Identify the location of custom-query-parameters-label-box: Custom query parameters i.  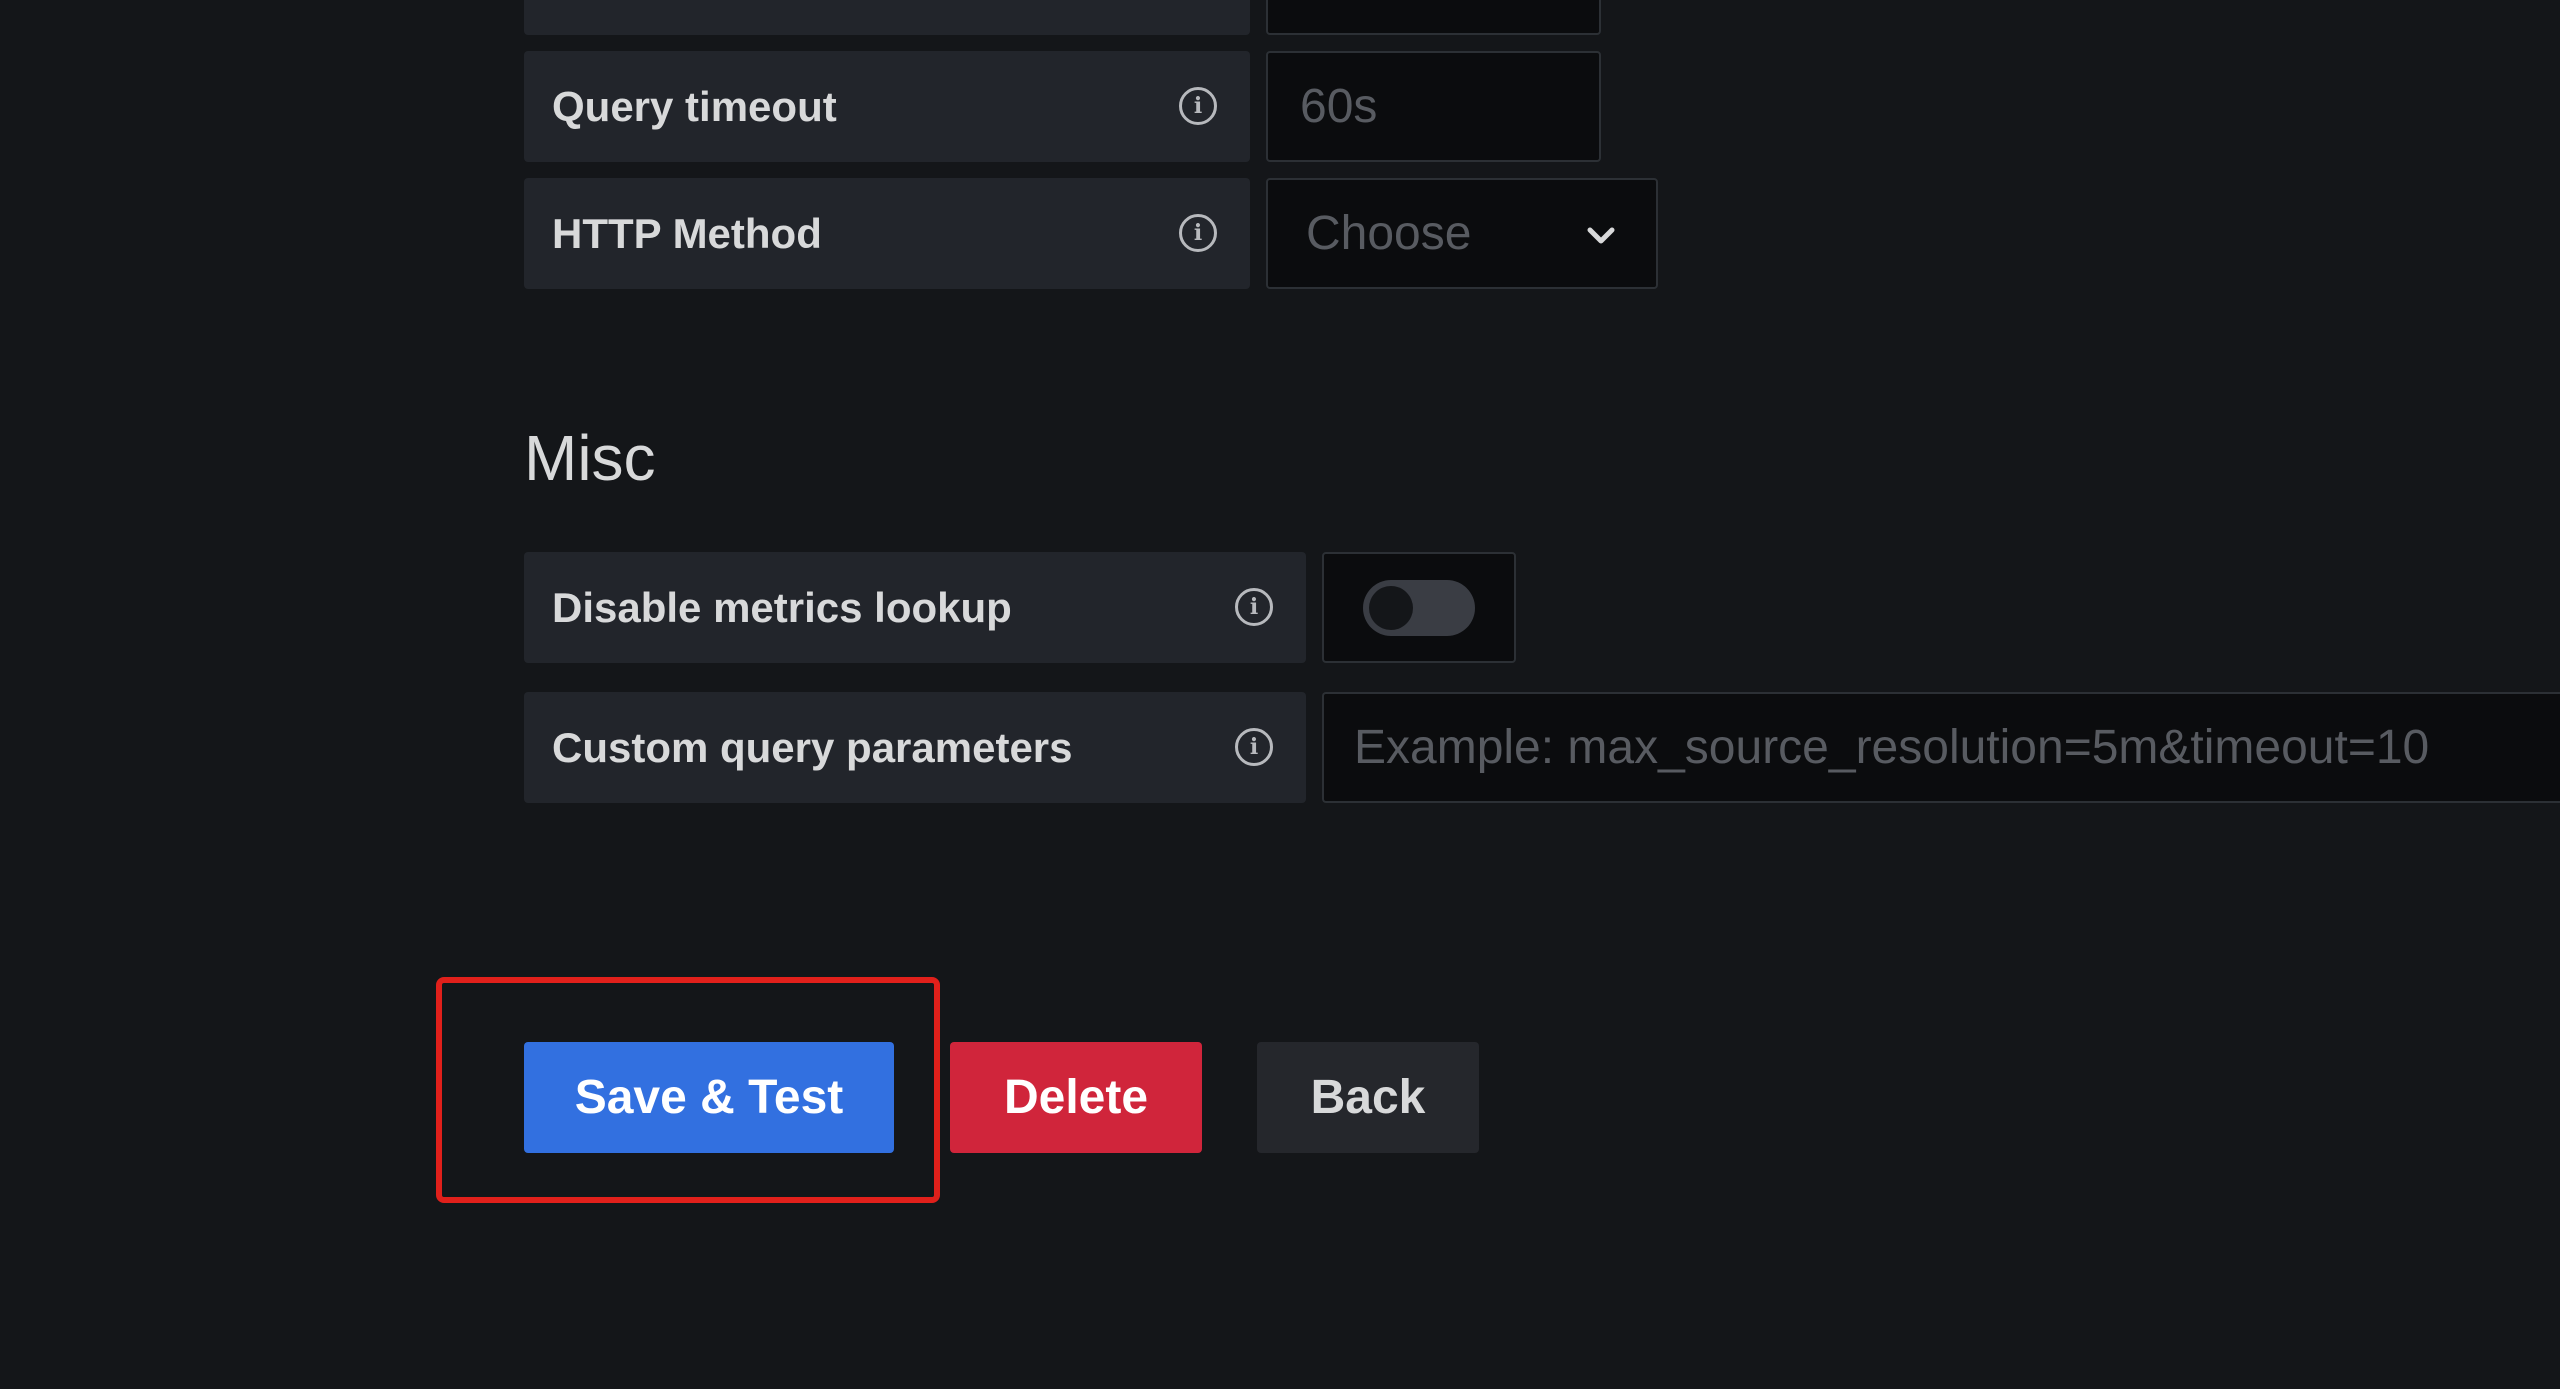
(915, 747).